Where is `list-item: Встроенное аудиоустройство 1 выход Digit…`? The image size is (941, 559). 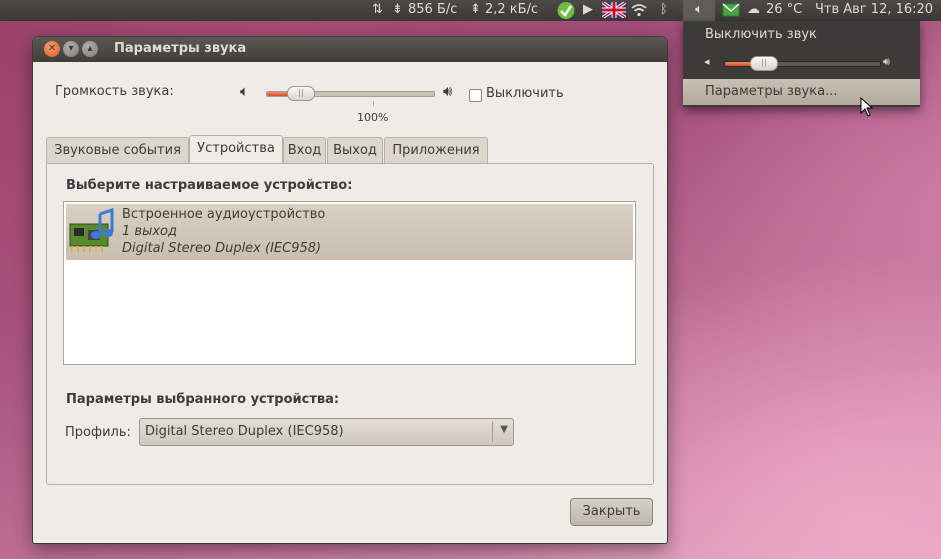
list-item: Встроенное аудиоустройство 1 выход Digit… is located at coordinates (349, 232).